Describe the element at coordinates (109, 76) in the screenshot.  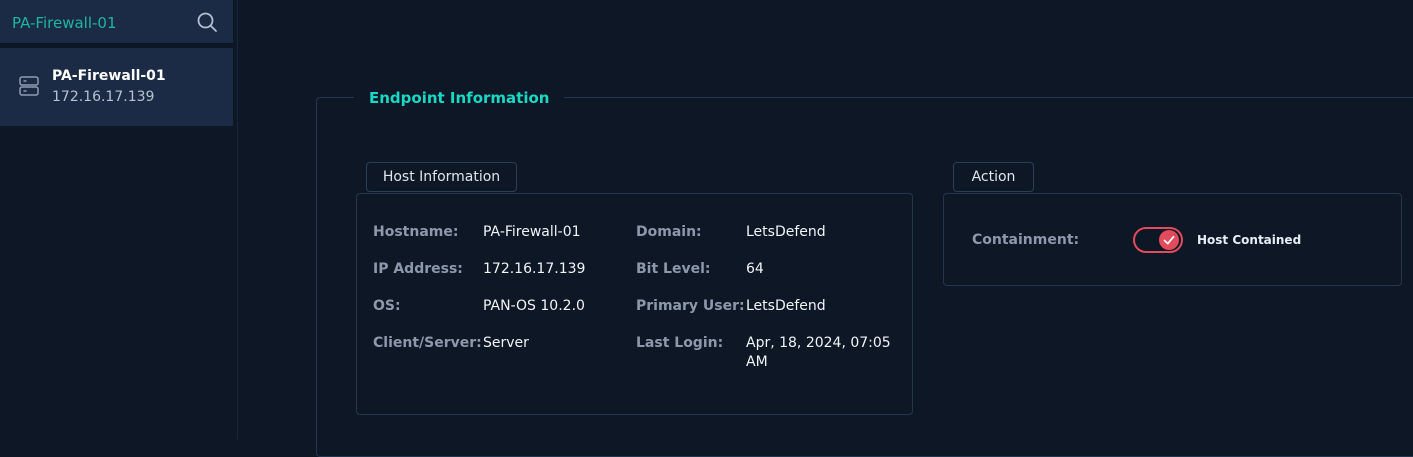
I see `host-name: PA-Firewall-01` at that location.